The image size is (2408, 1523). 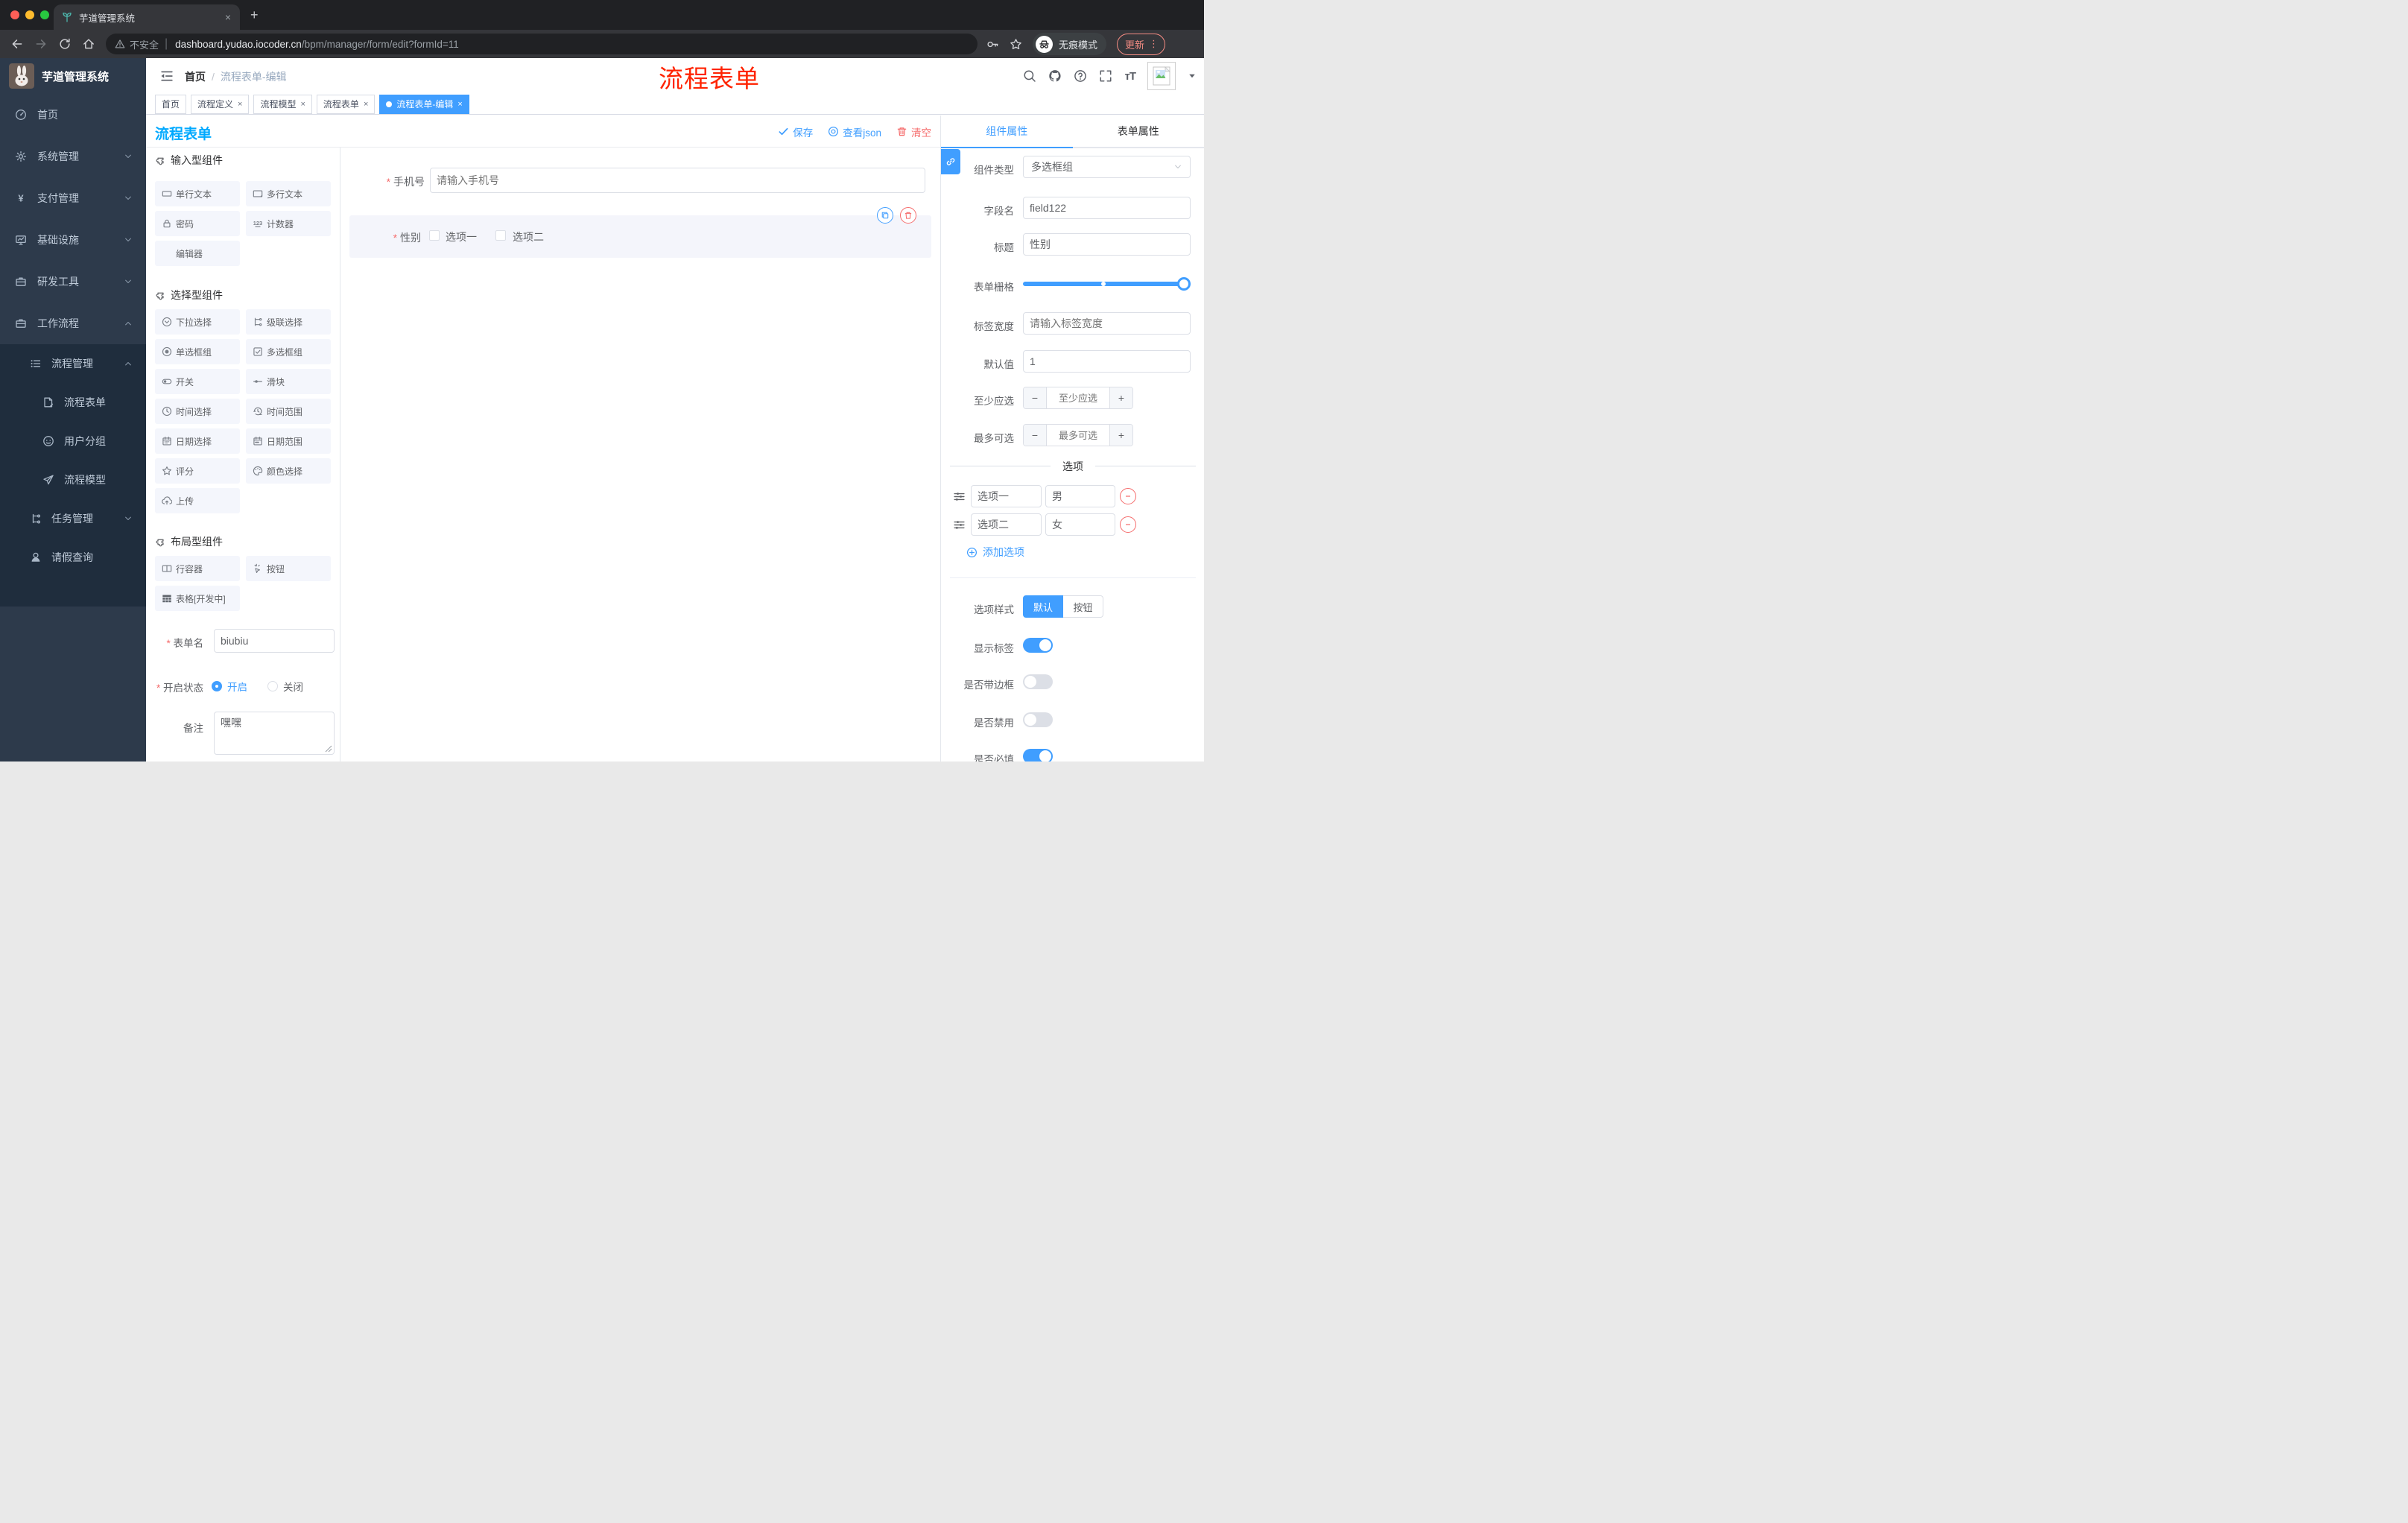 What do you see at coordinates (1107, 284) in the screenshot?
I see `form-grid-slider` at bounding box center [1107, 284].